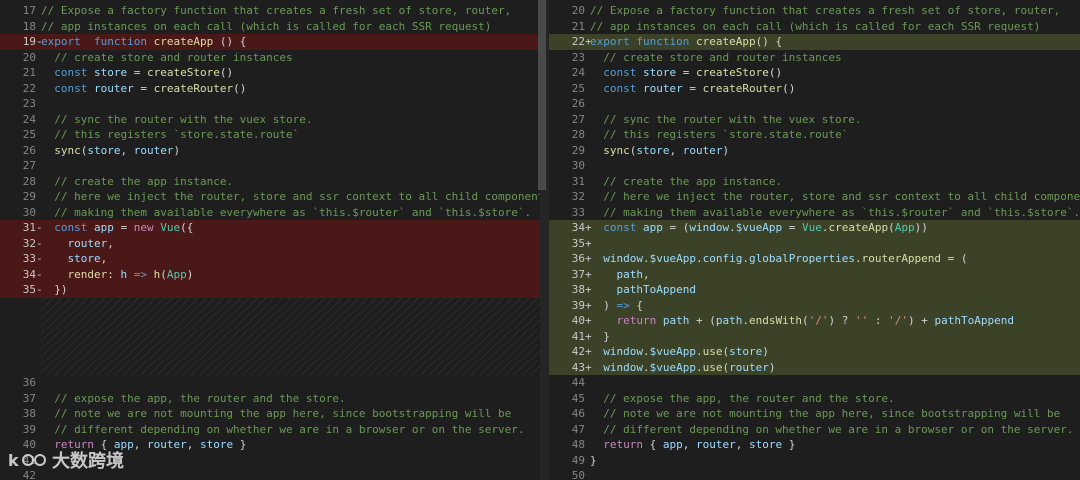 The height and width of the screenshot is (480, 1080). What do you see at coordinates (709, 227) in the screenshot?
I see `code-token: window` at bounding box center [709, 227].